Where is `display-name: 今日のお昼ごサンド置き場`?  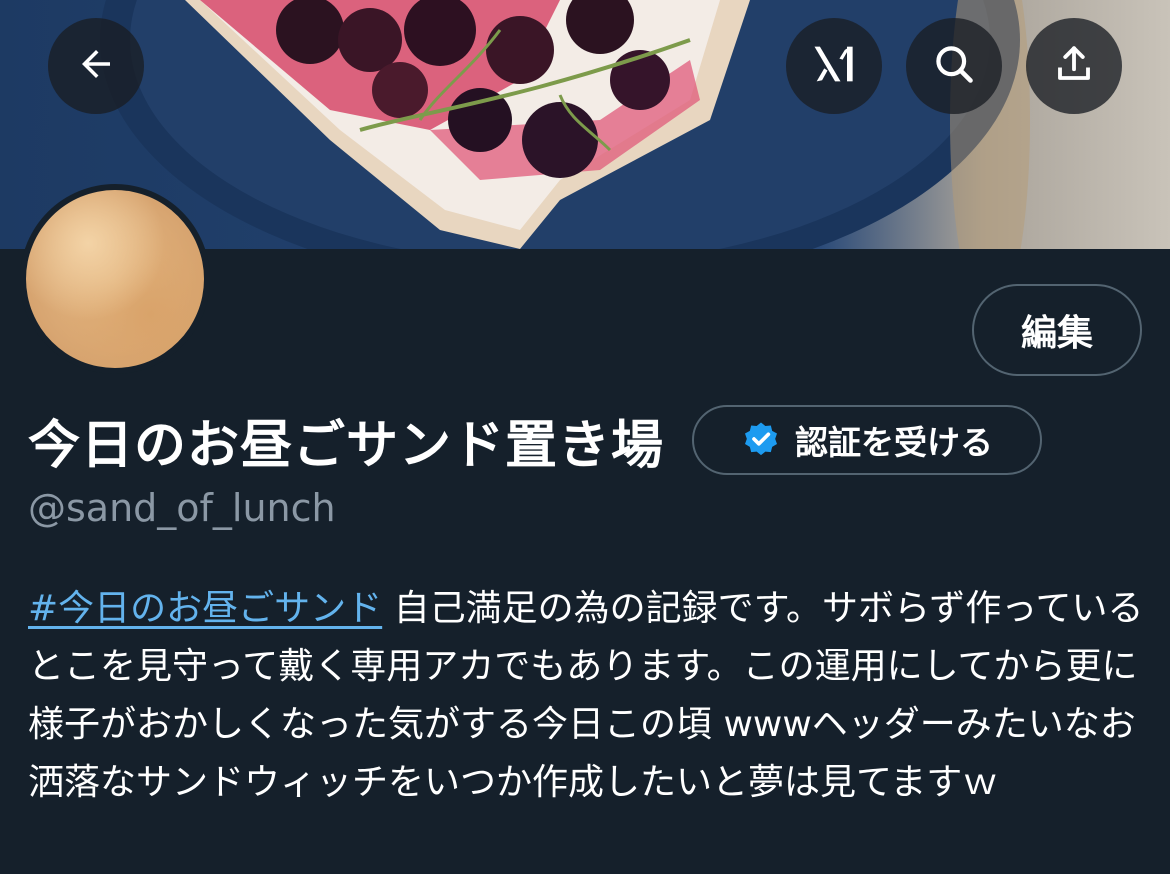
display-name: 今日のお昼ごサンド置き場 is located at coordinates (346, 445).